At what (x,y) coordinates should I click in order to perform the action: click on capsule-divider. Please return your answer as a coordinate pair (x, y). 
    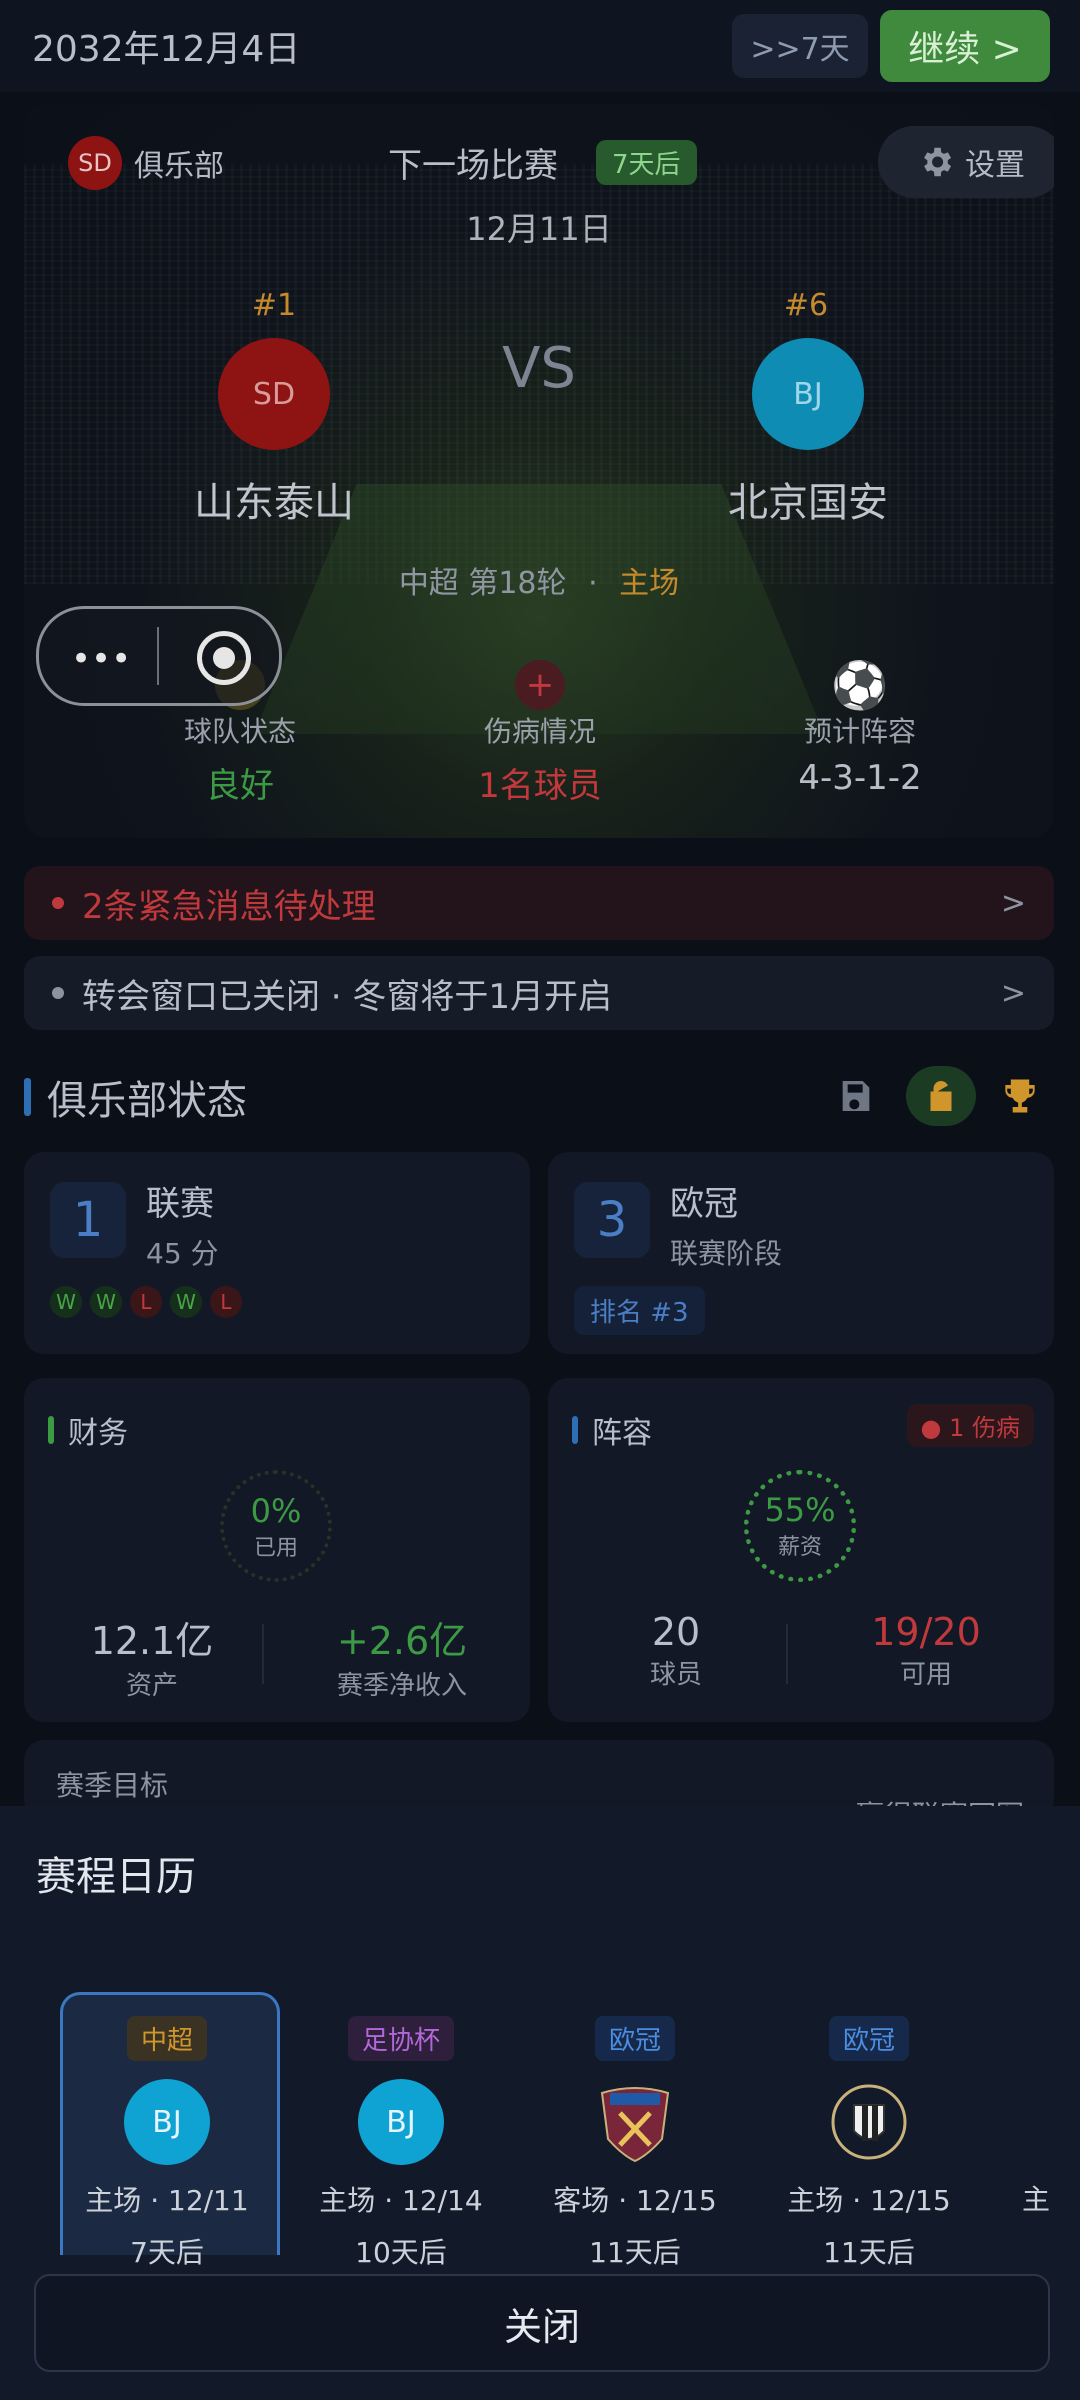
    Looking at the image, I should click on (158, 656).